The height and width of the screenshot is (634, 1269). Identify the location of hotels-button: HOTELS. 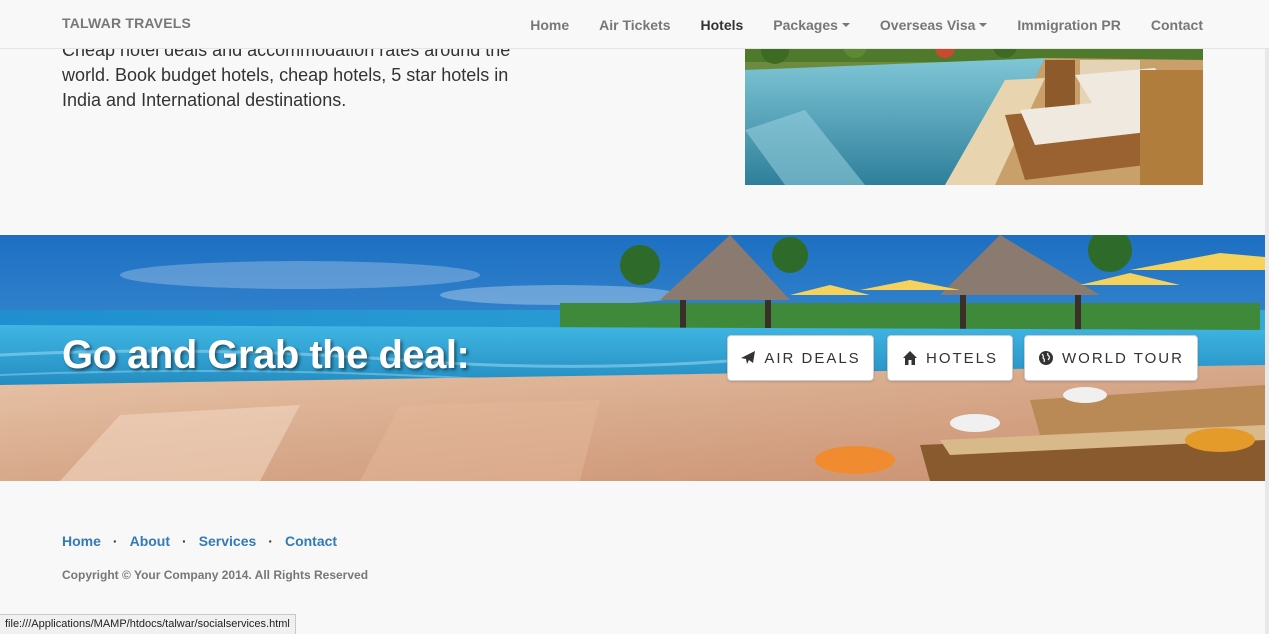
(950, 358).